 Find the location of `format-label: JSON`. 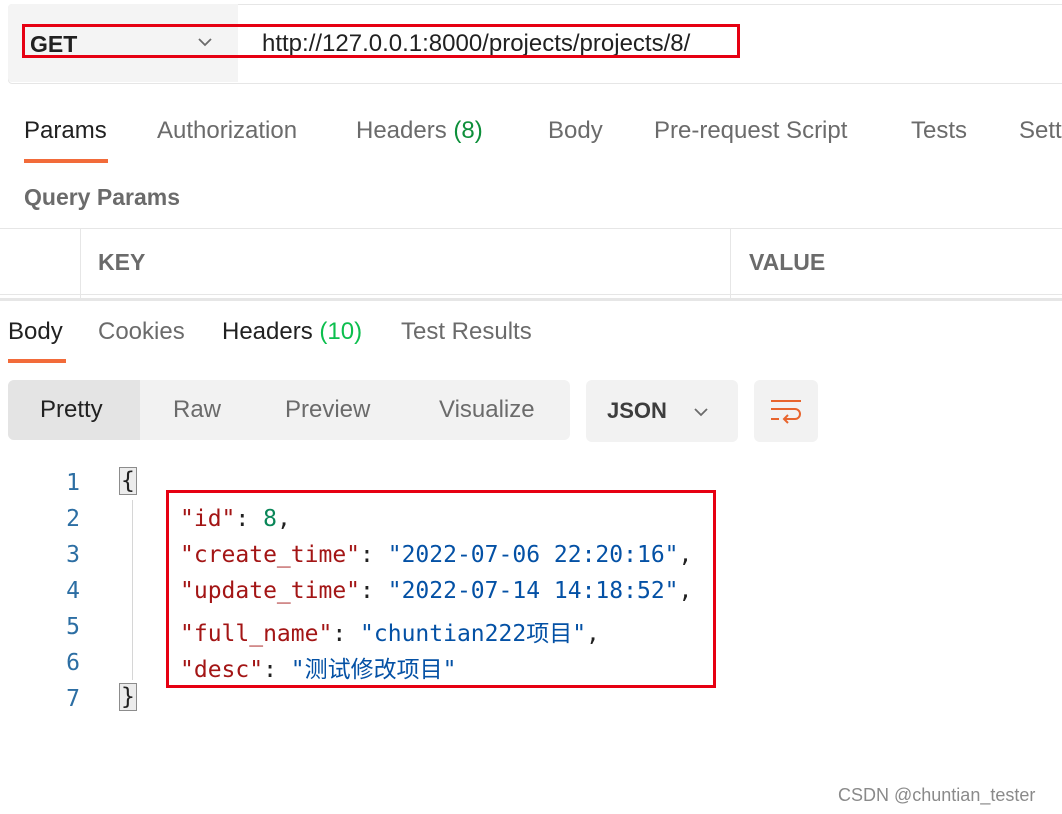

format-label: JSON is located at coordinates (637, 411).